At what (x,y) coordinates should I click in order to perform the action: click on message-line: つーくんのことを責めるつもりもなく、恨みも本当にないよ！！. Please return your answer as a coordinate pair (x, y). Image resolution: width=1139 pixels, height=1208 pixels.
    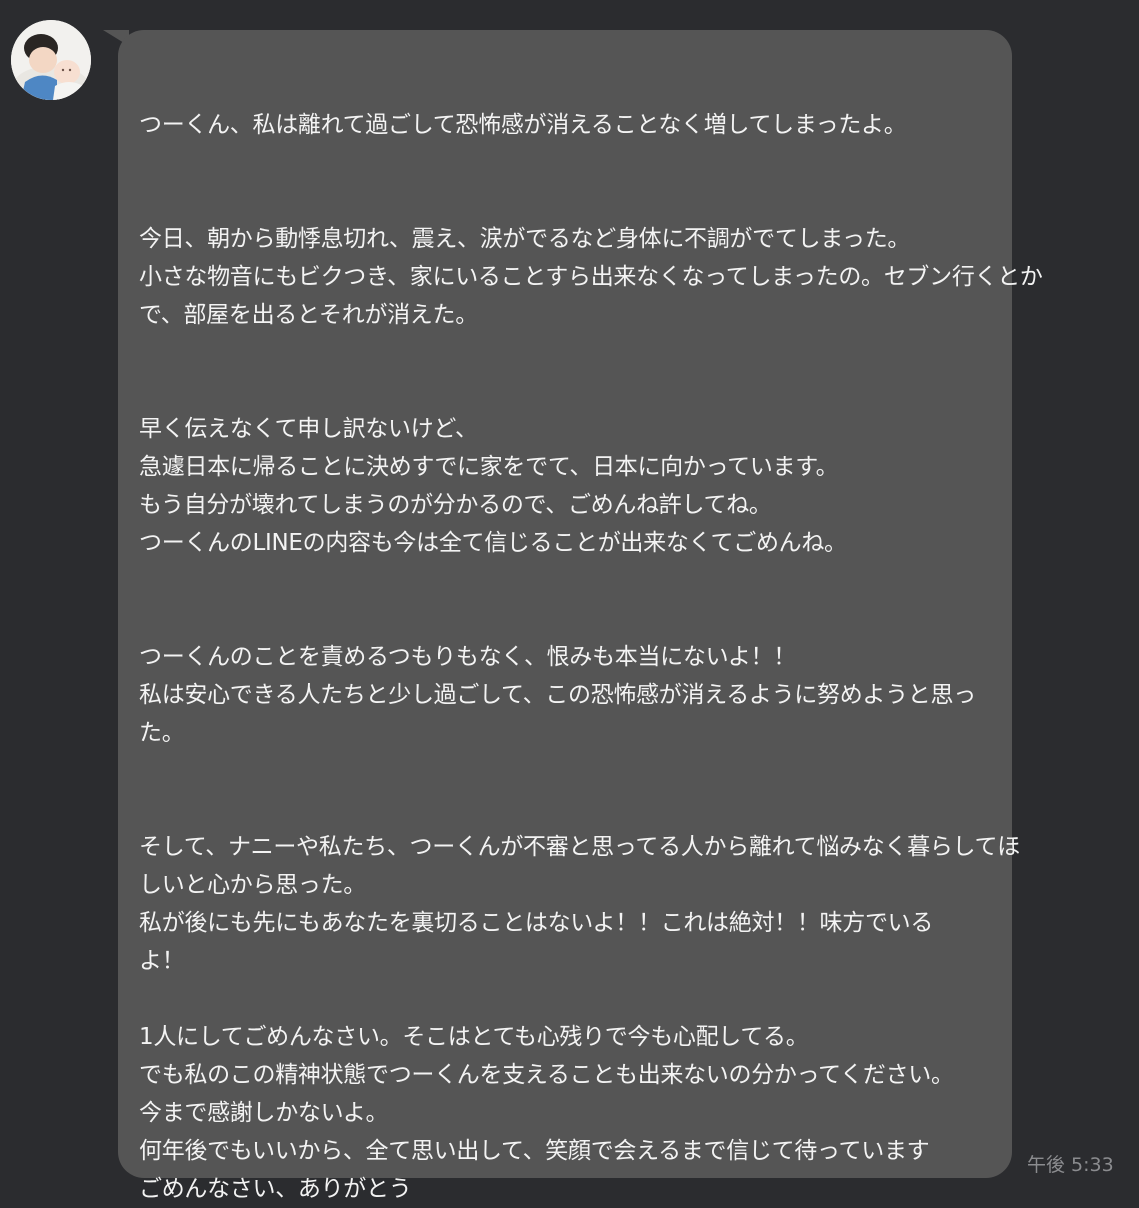
    Looking at the image, I should click on (467, 657).